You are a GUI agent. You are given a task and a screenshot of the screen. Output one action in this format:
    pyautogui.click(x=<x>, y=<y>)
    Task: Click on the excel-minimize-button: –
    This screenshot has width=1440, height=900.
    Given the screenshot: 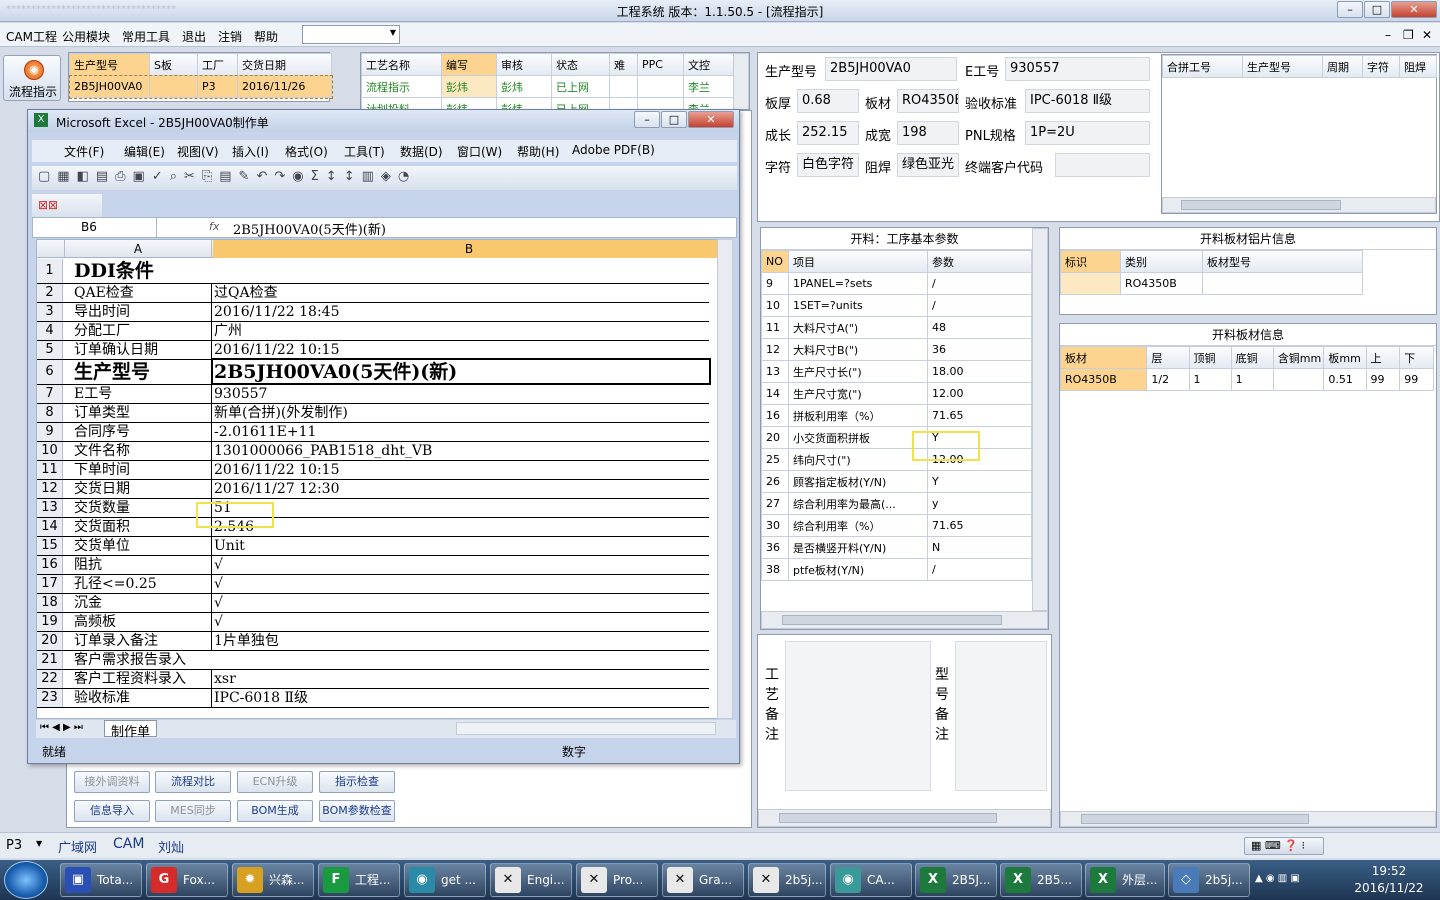 What is the action you would take?
    pyautogui.click(x=647, y=119)
    